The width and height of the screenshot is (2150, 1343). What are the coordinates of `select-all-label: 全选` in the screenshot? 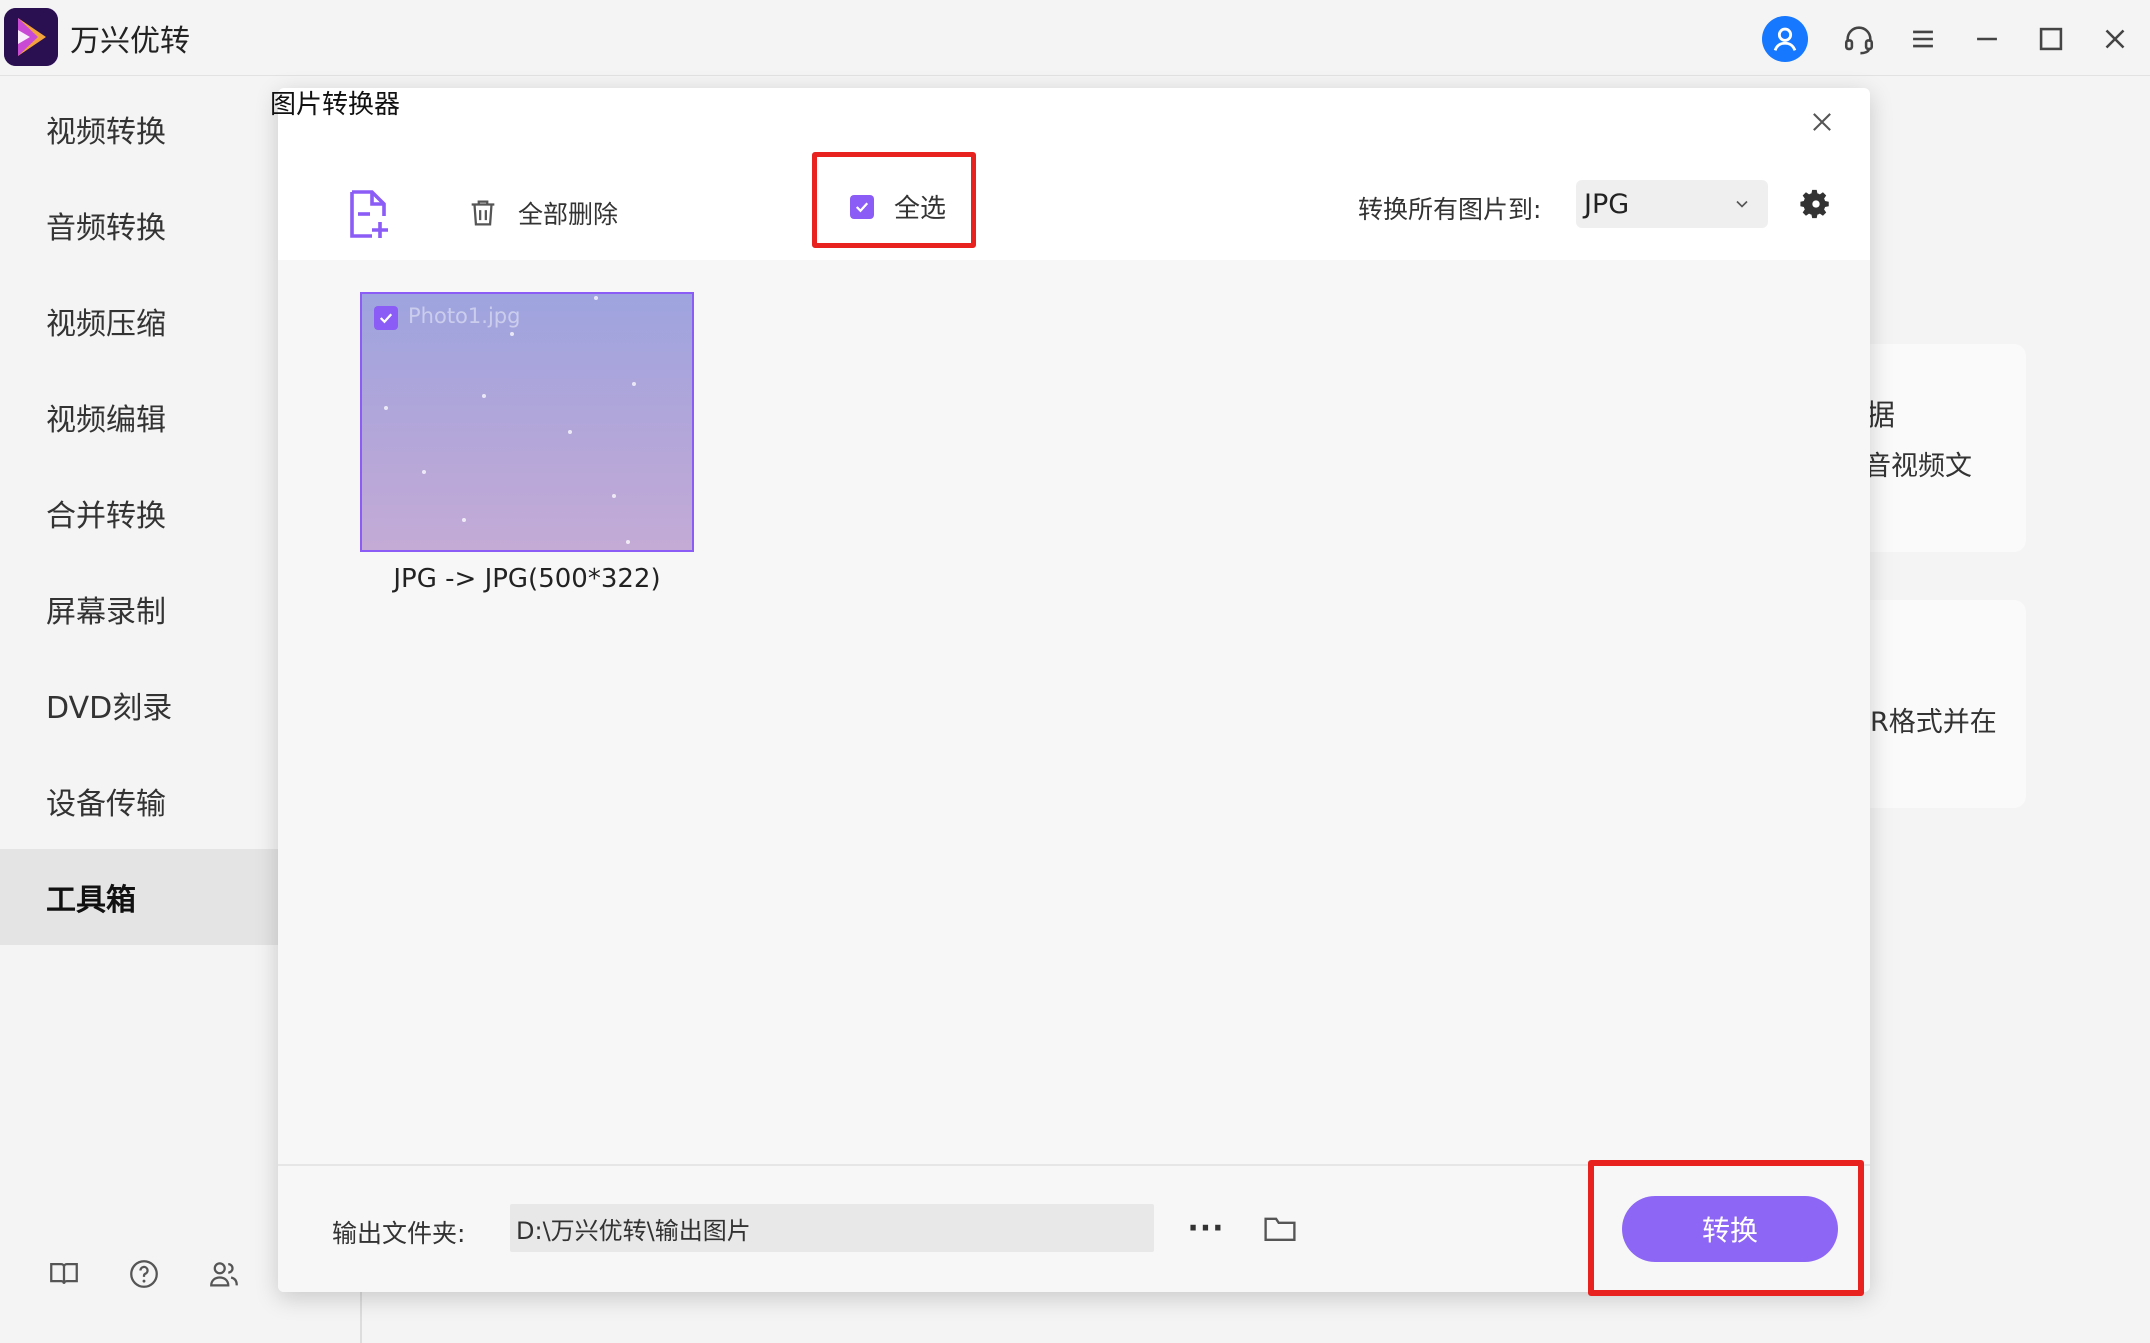 It's located at (920, 209).